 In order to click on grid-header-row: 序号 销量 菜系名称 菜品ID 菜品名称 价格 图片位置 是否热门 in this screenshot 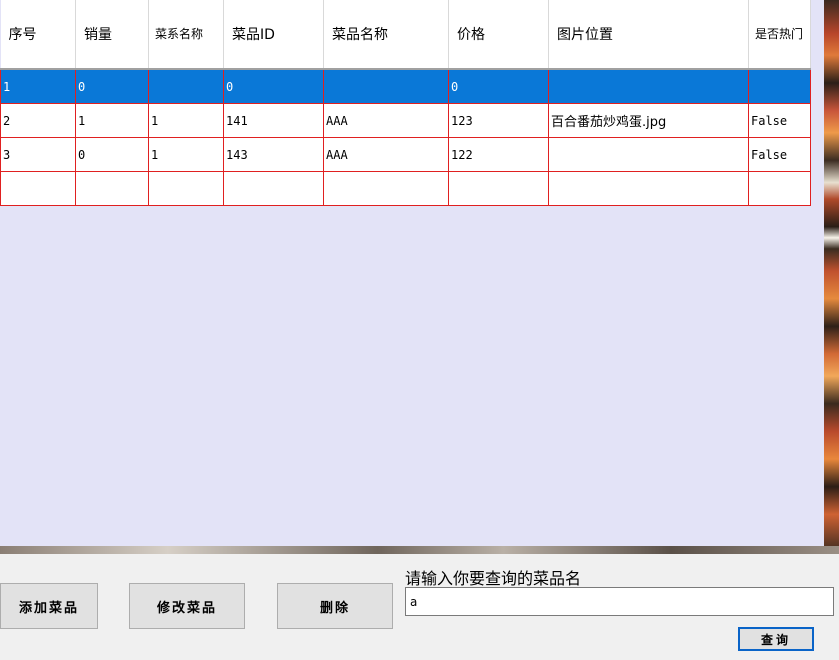, I will do `click(405, 35)`.